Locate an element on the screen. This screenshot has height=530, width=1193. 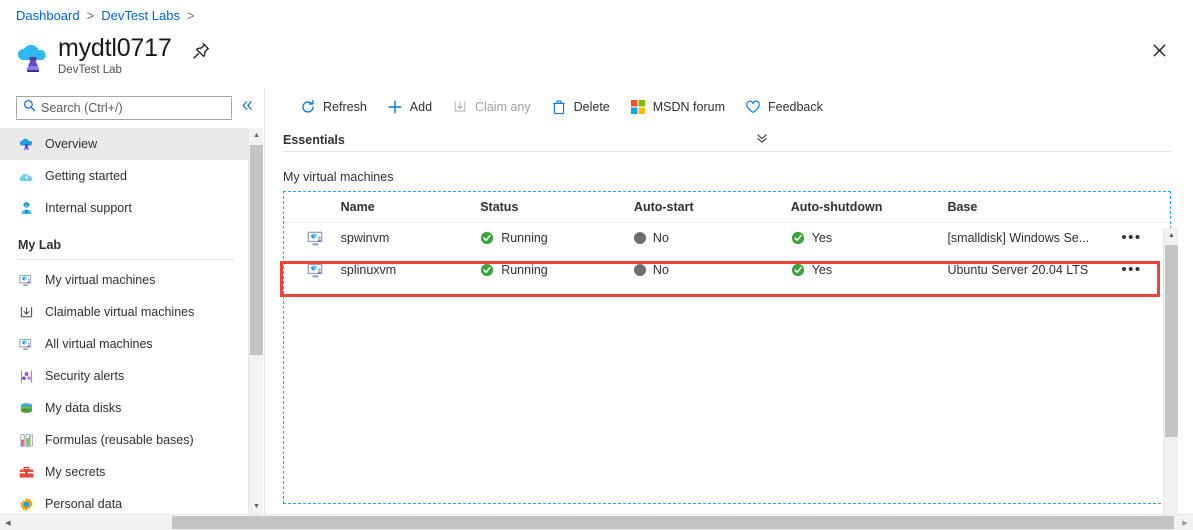
scroll-down-icon: ▼ is located at coordinates (256, 506).